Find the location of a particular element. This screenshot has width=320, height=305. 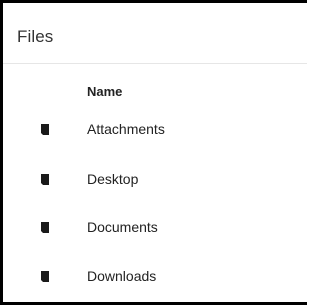

list-item-documents: Documents is located at coordinates (155, 231).